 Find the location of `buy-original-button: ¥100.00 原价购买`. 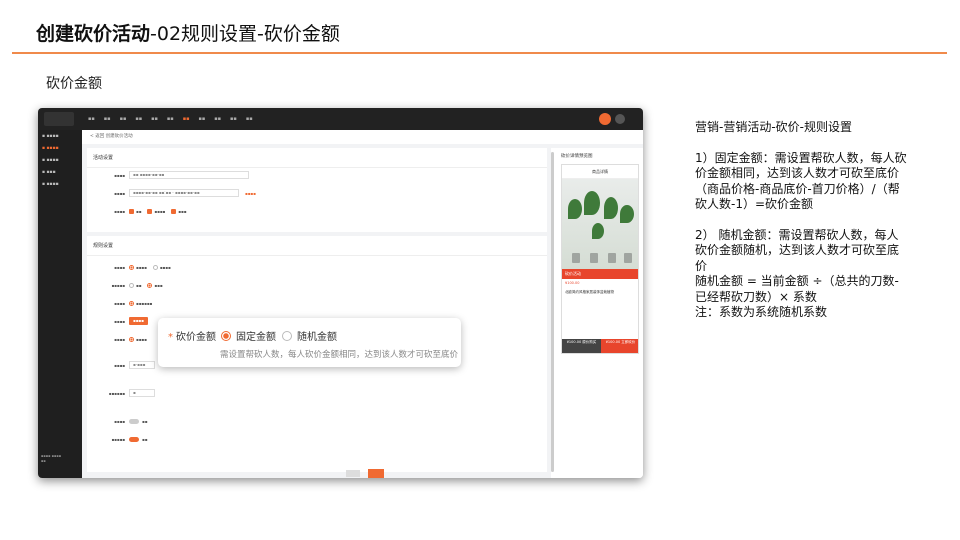

buy-original-button: ¥100.00 原价购买 is located at coordinates (581, 346).